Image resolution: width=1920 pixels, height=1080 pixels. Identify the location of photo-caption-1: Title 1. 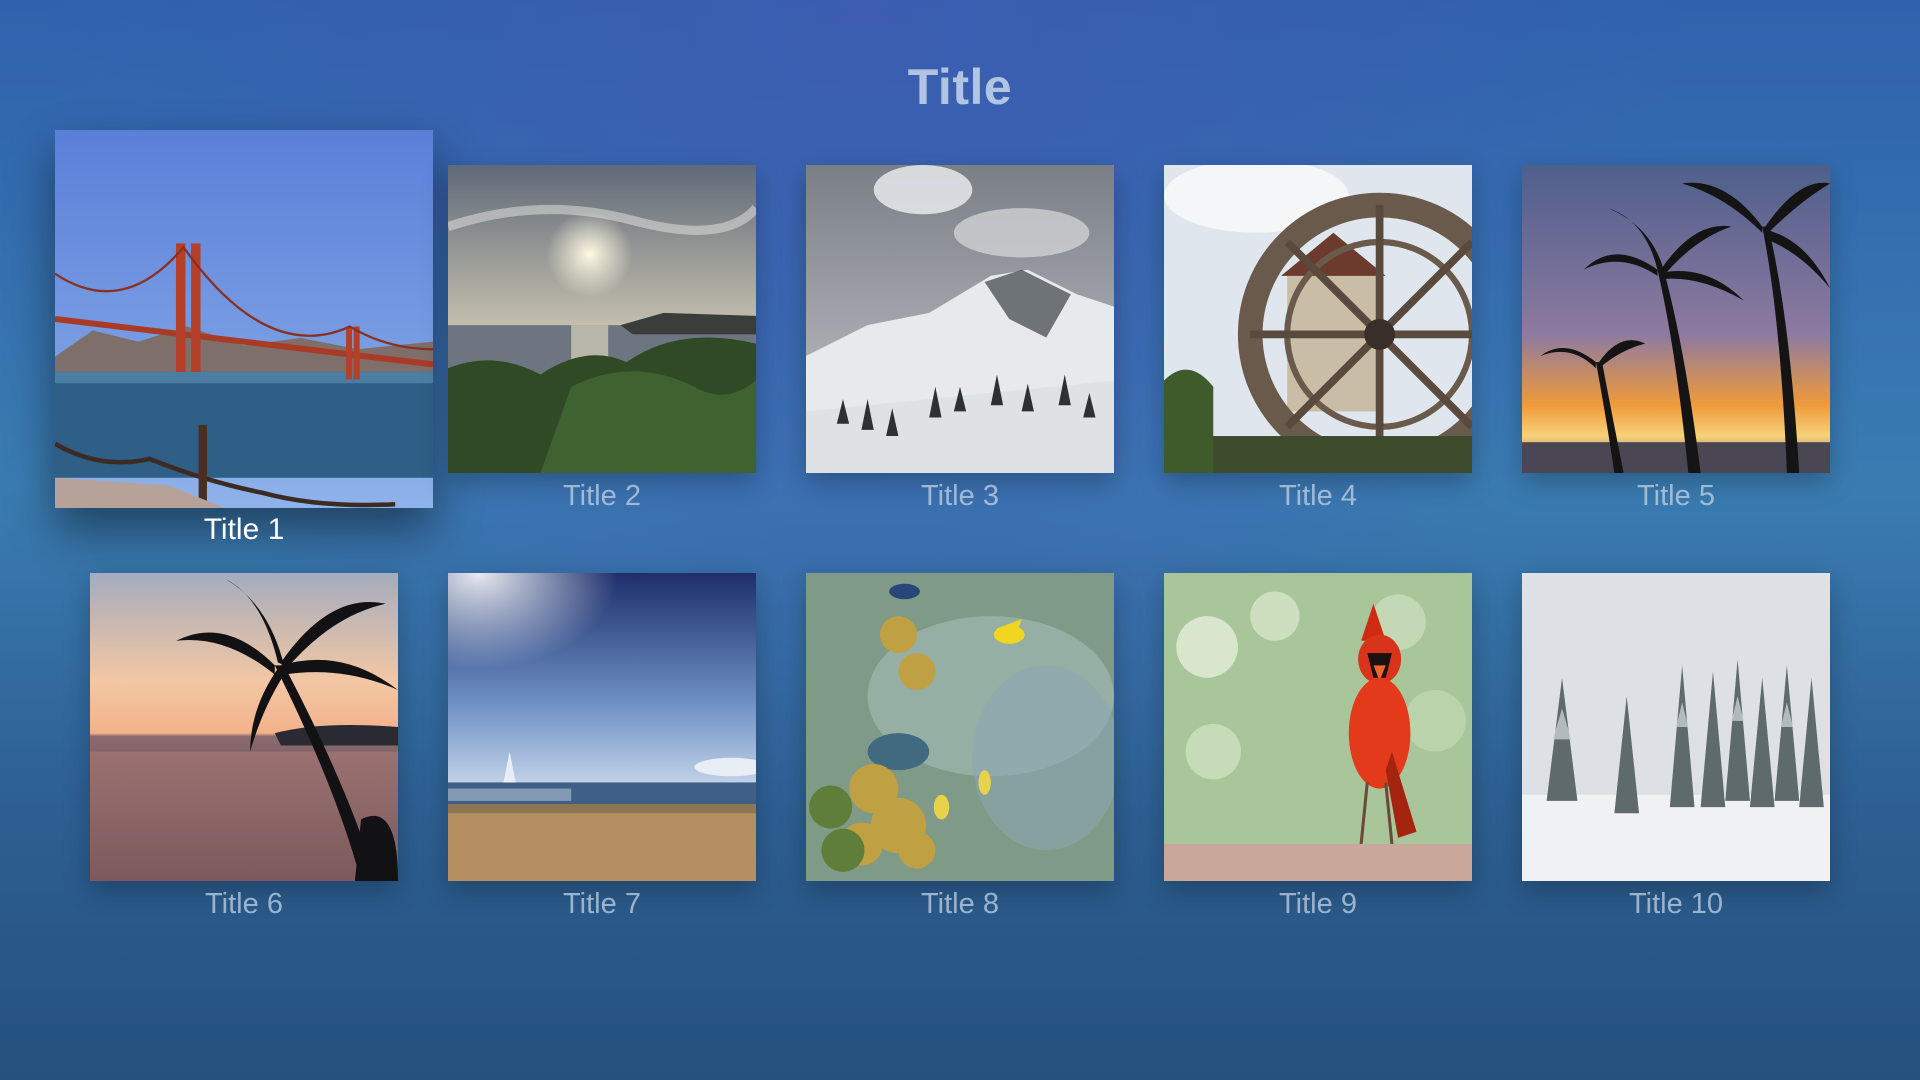
(244, 529).